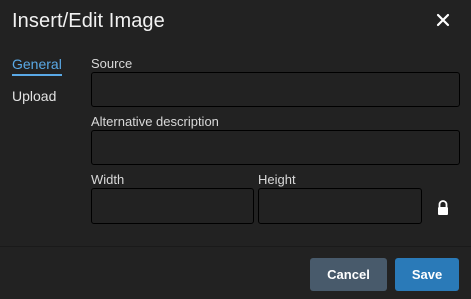  What do you see at coordinates (275, 147) in the screenshot?
I see `alt-description-input` at bounding box center [275, 147].